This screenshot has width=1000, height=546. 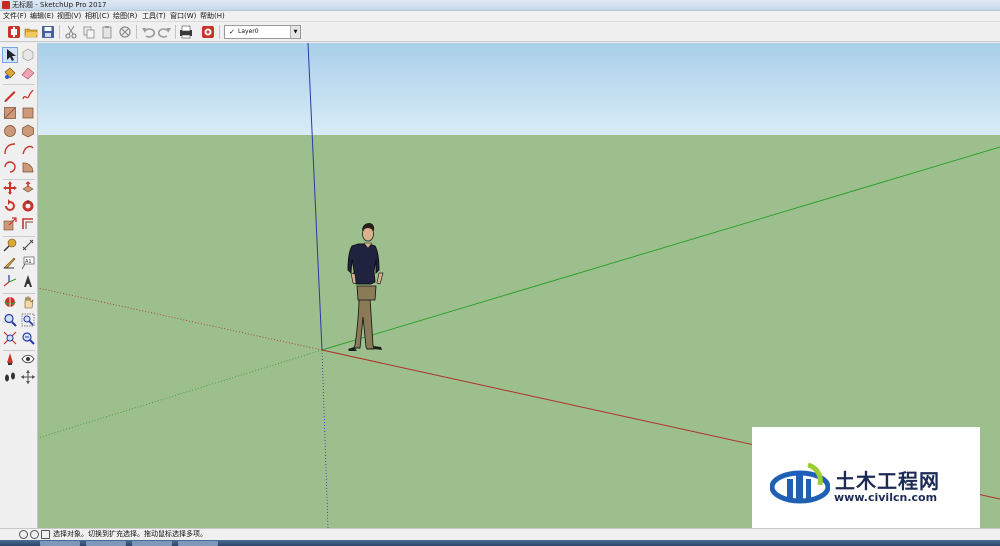 I want to click on eraser-icon, so click(x=28, y=73).